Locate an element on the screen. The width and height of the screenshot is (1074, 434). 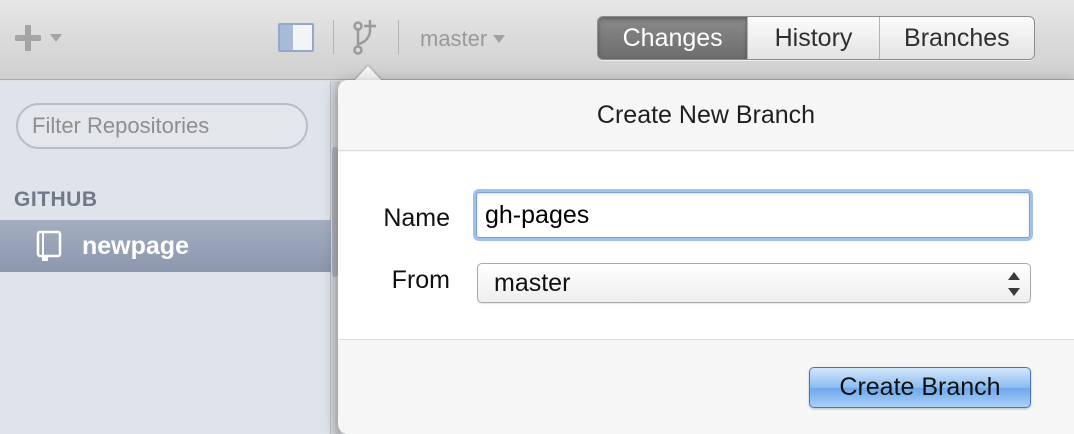
create-branch-button: Create Branch is located at coordinates (920, 387).